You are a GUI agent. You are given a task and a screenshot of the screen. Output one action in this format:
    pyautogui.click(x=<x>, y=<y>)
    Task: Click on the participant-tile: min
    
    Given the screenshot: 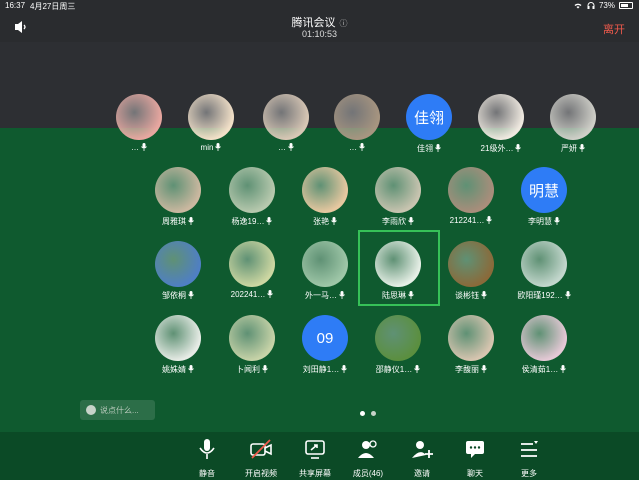 What is the action you would take?
    pyautogui.click(x=211, y=131)
    